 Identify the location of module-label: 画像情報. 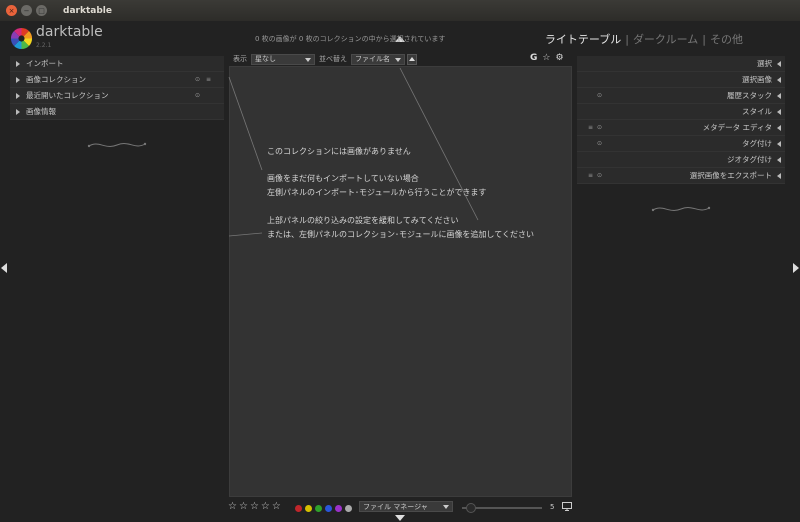
(41, 111).